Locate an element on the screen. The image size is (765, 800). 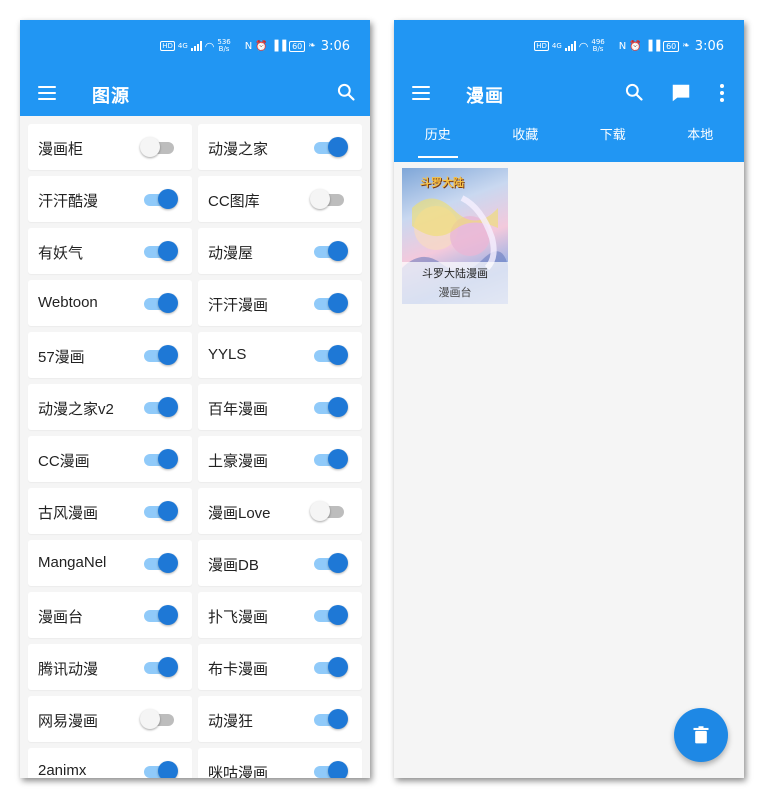
source-item: 腾讯动漫 is located at coordinates (110, 667).